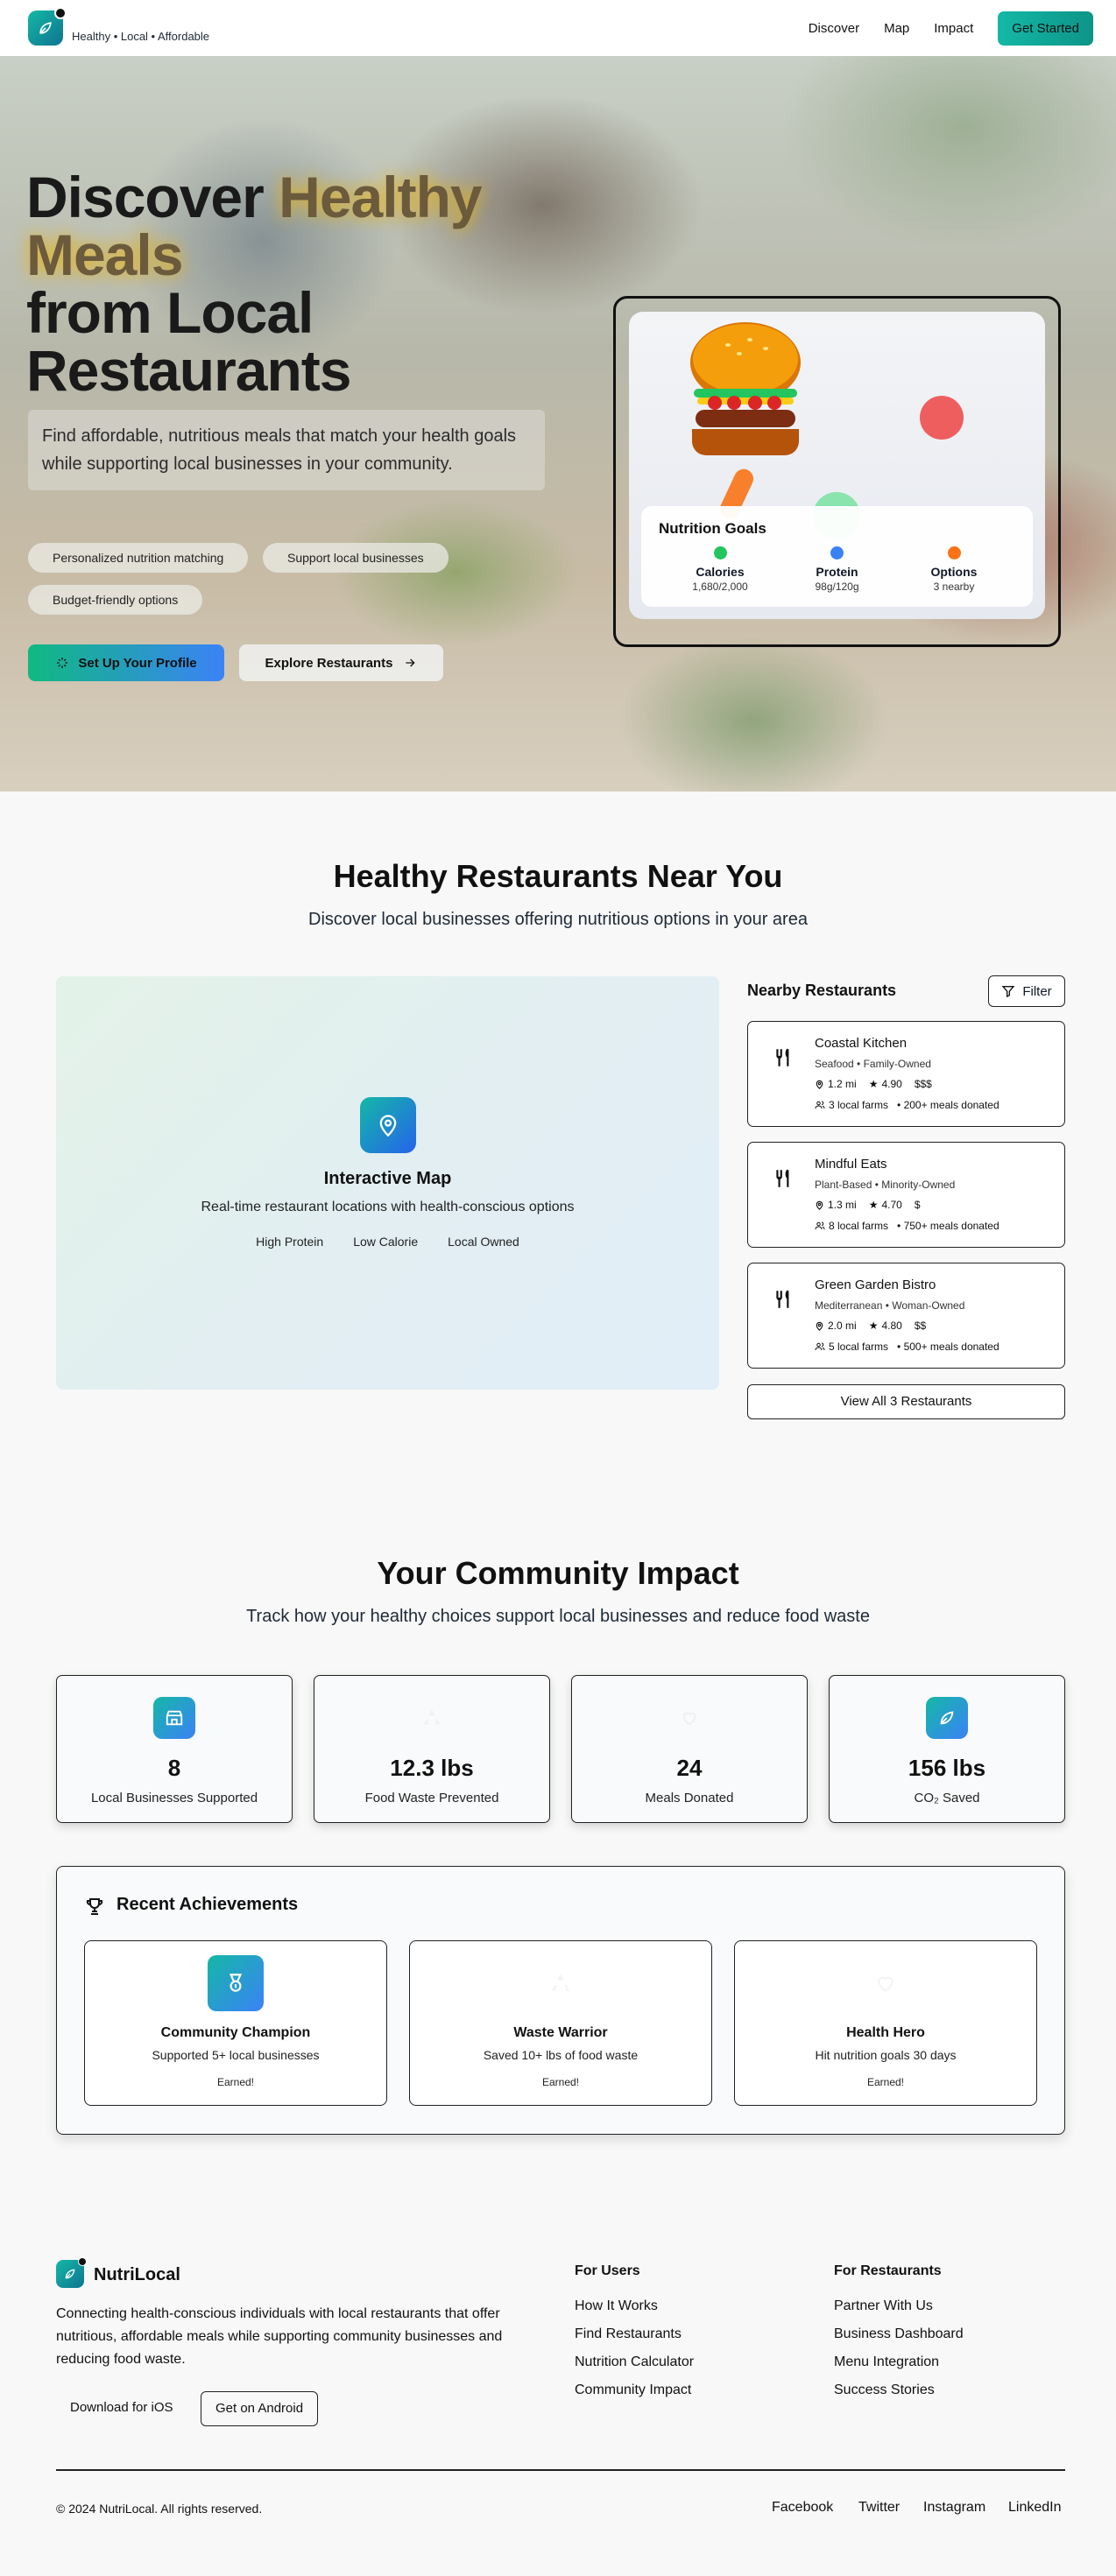 The width and height of the screenshot is (1116, 2576). What do you see at coordinates (782, 1178) in the screenshot?
I see `utensils-icon` at bounding box center [782, 1178].